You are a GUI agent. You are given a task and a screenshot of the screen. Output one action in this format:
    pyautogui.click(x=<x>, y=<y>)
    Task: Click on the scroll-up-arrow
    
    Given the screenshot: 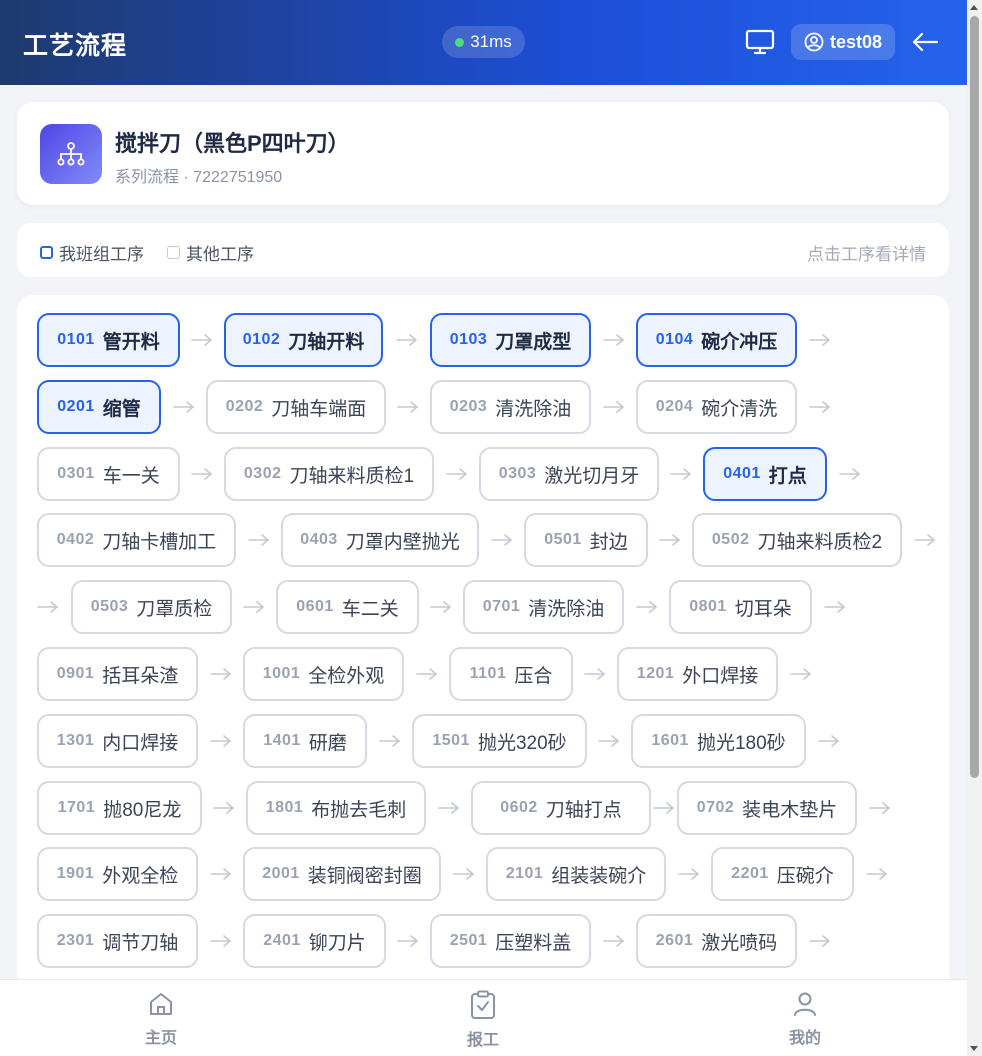 What is the action you would take?
    pyautogui.click(x=974, y=7)
    